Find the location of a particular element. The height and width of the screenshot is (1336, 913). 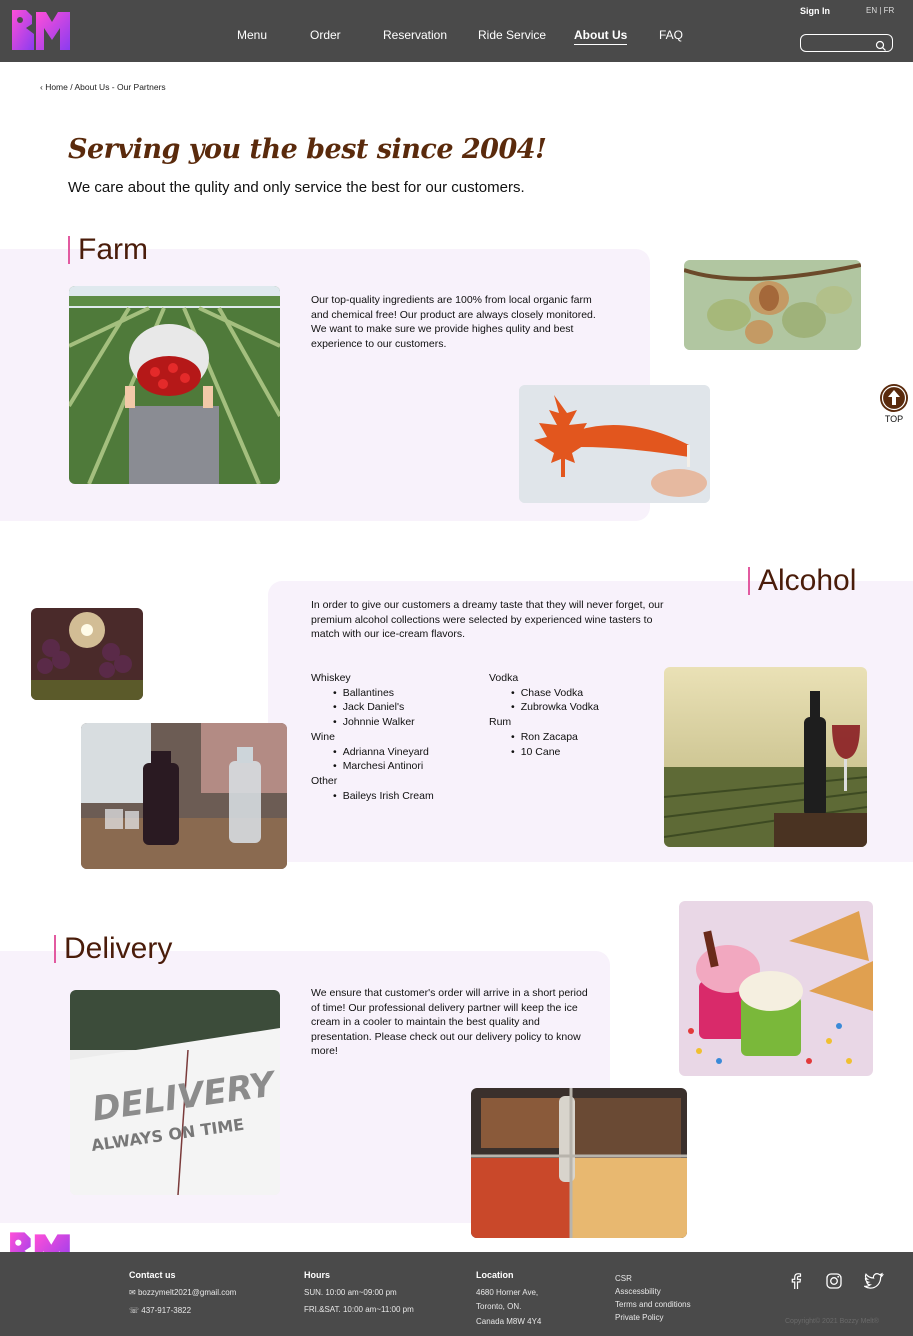

list-group-title: Other is located at coordinates (324, 780).